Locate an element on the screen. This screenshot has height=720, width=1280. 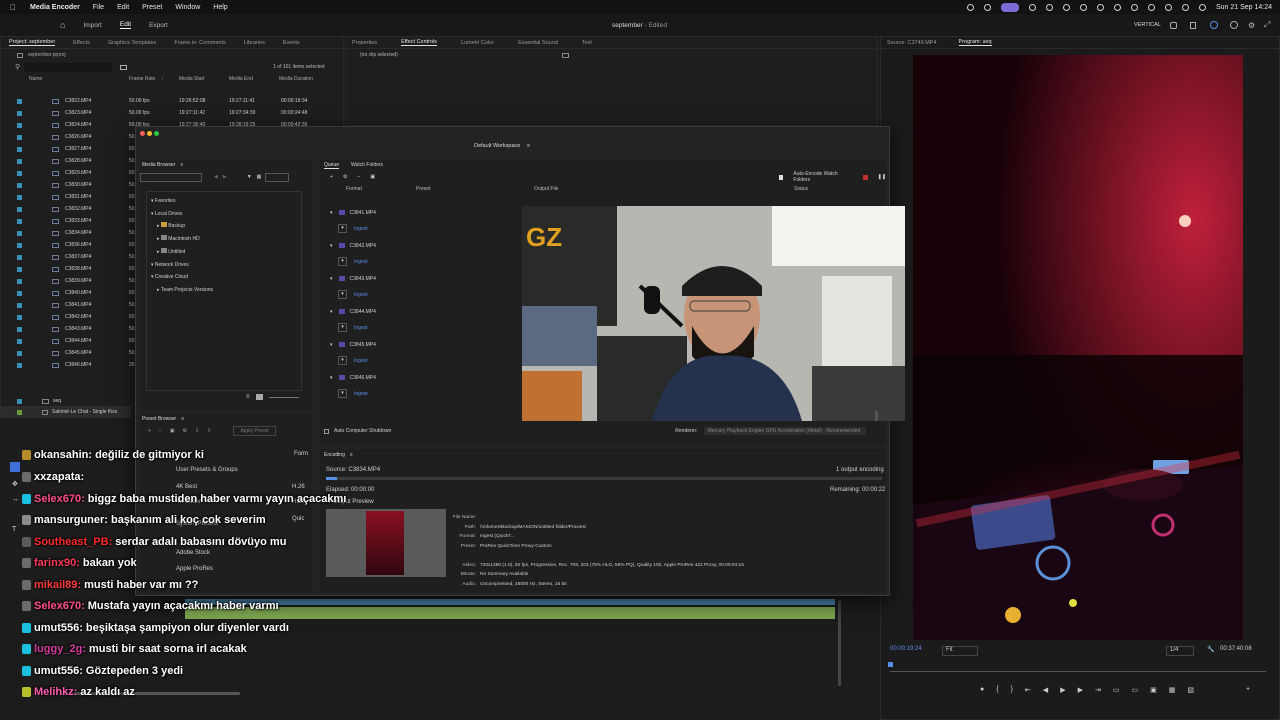
home-icon: ⌂ is located at coordinates (62, 25).